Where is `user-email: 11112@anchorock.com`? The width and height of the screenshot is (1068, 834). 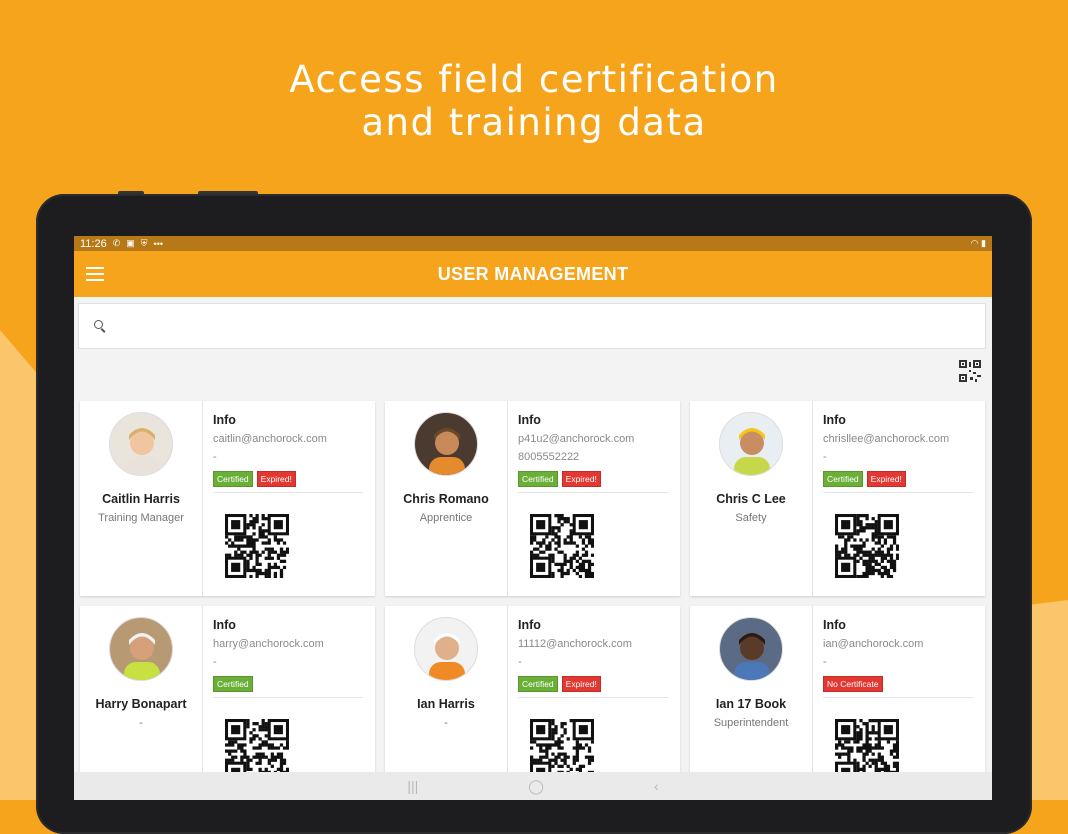 user-email: 11112@anchorock.com is located at coordinates (575, 644).